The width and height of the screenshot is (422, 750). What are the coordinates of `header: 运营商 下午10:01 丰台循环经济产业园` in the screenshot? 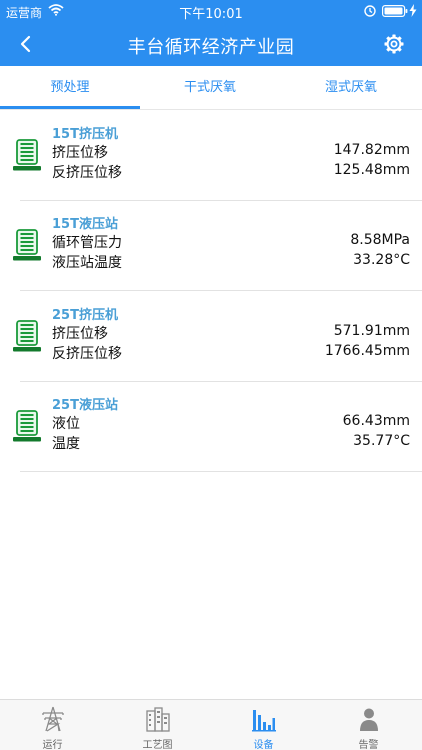 It's located at (211, 33).